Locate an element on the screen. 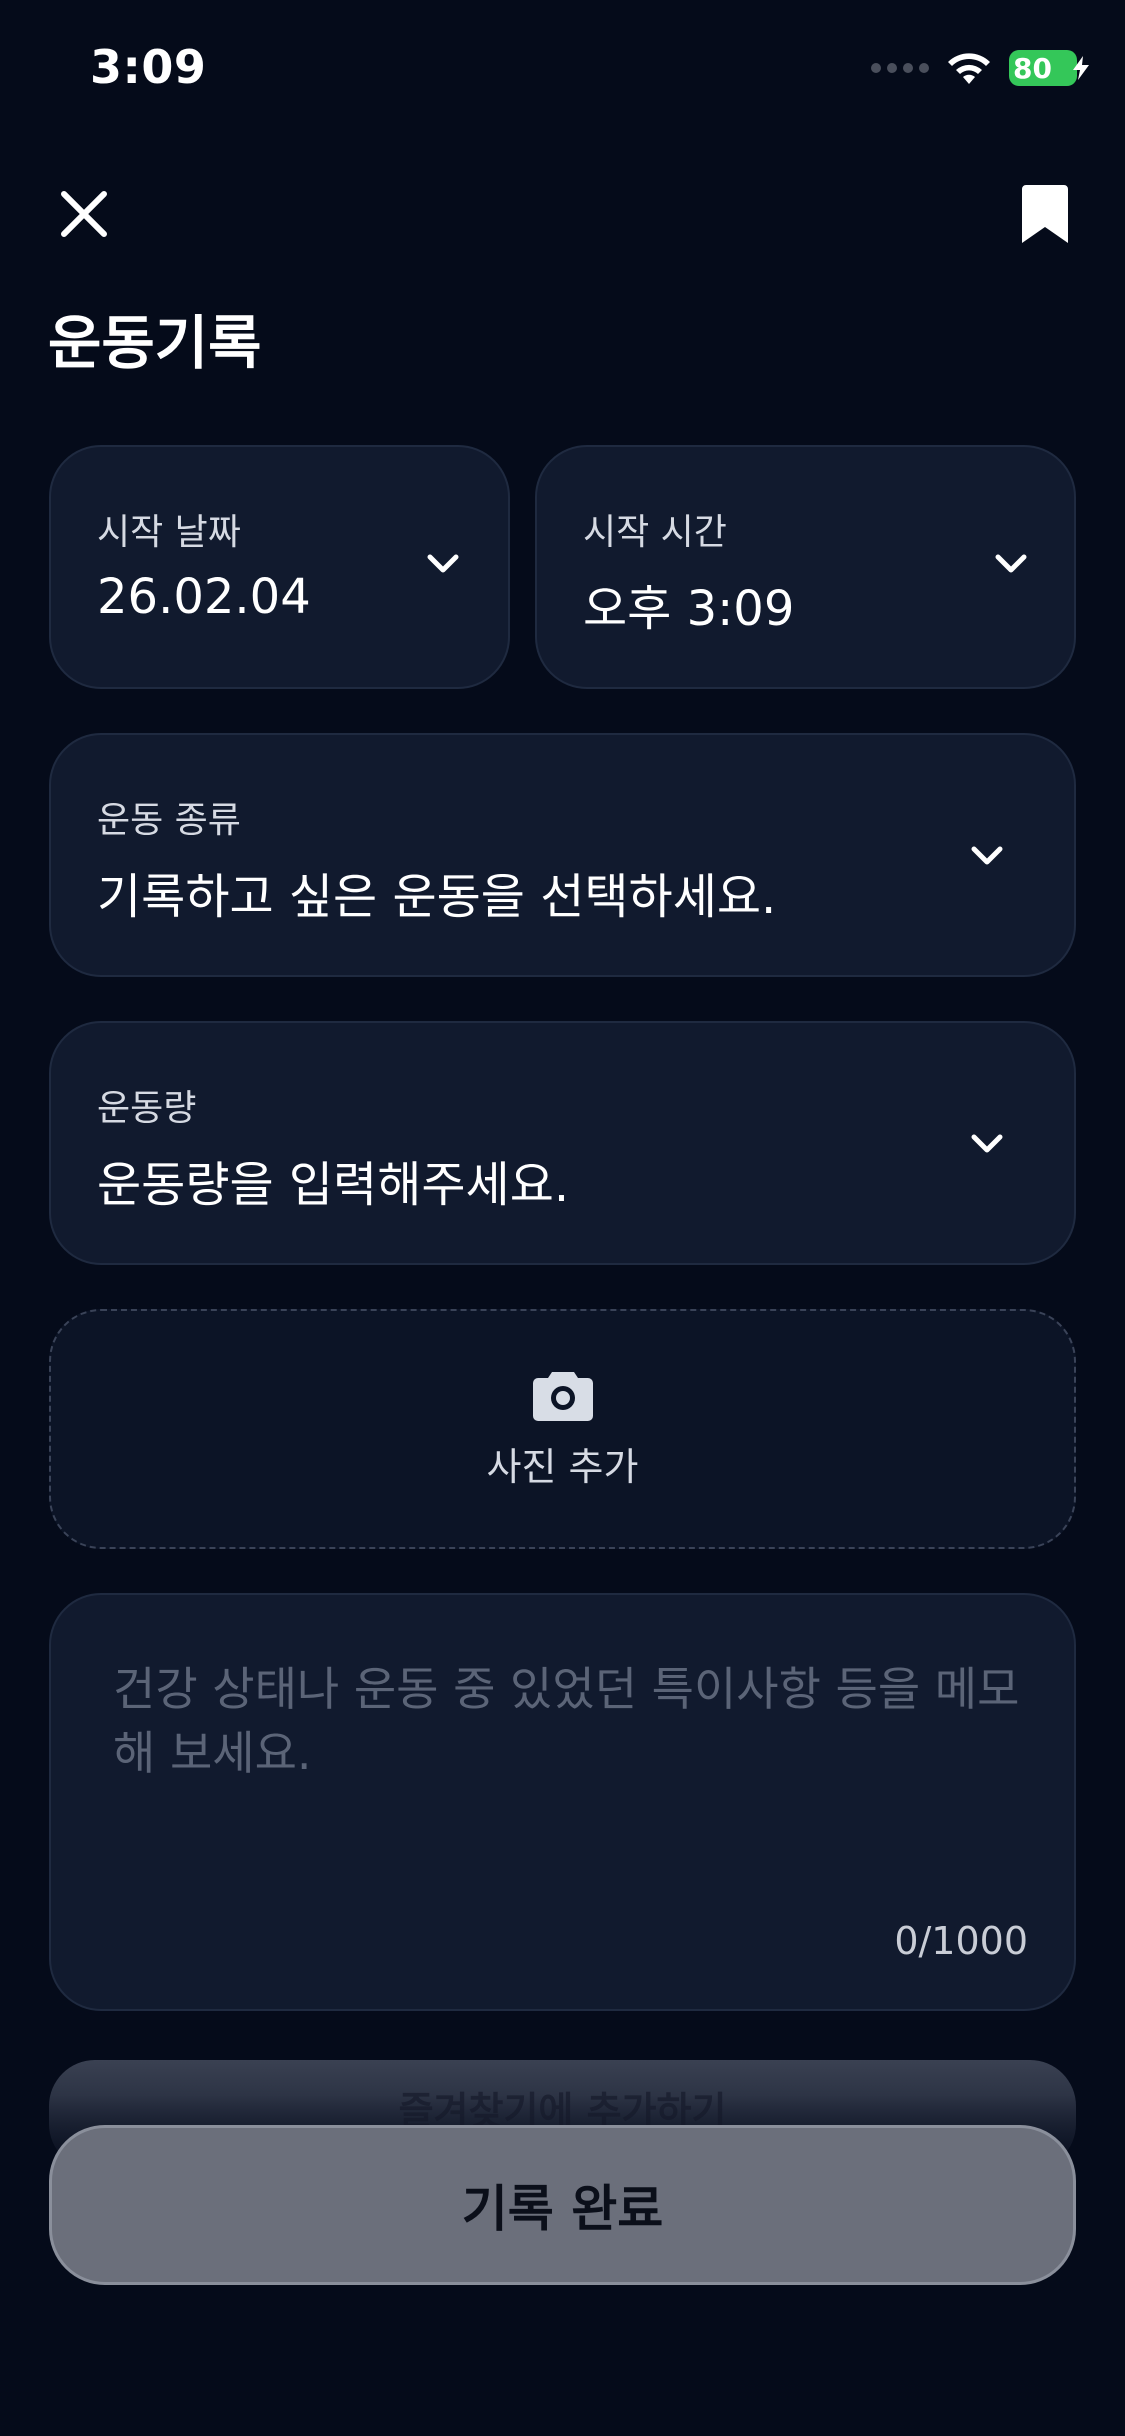 Image resolution: width=1125 pixels, height=2436 pixels. complete-record-button: 기록 완료 is located at coordinates (562, 2205).